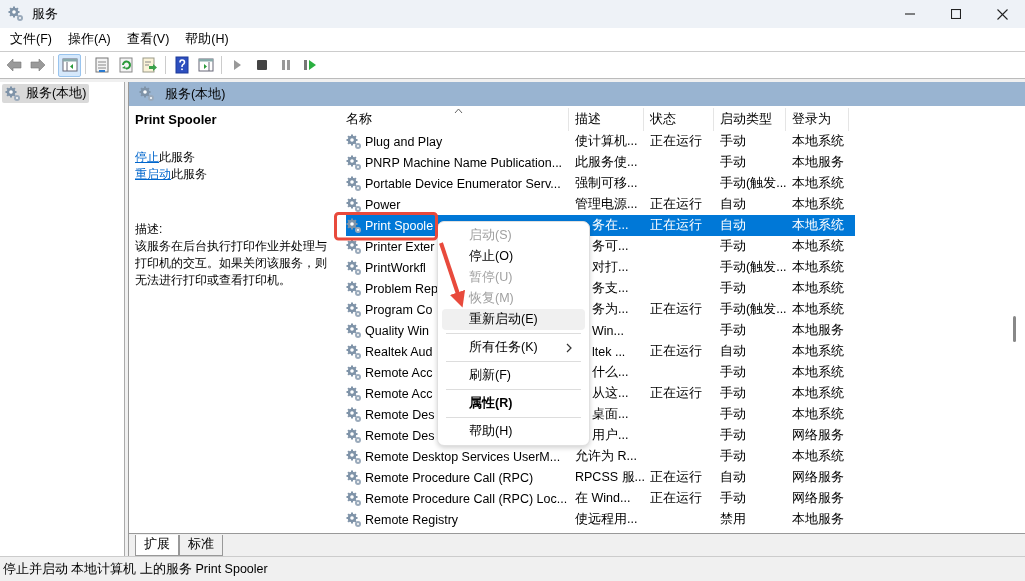  I want to click on view-tab: 标准, so click(201, 545).